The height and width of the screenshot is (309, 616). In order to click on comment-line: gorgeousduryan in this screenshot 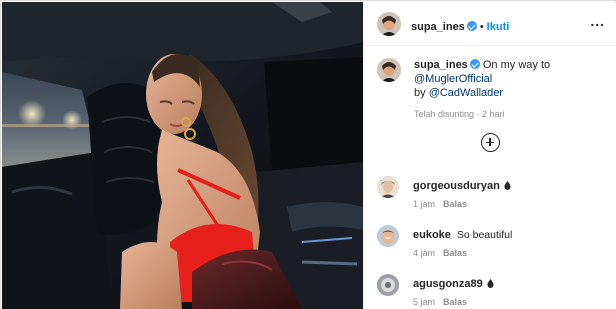, I will do `click(462, 186)`.